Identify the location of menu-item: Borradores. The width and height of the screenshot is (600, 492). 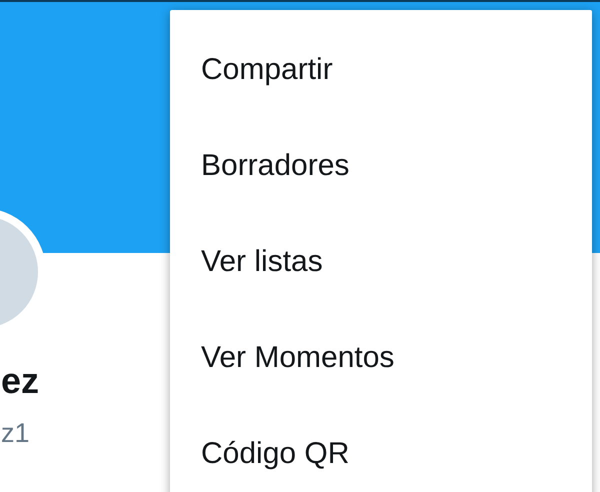
(381, 166).